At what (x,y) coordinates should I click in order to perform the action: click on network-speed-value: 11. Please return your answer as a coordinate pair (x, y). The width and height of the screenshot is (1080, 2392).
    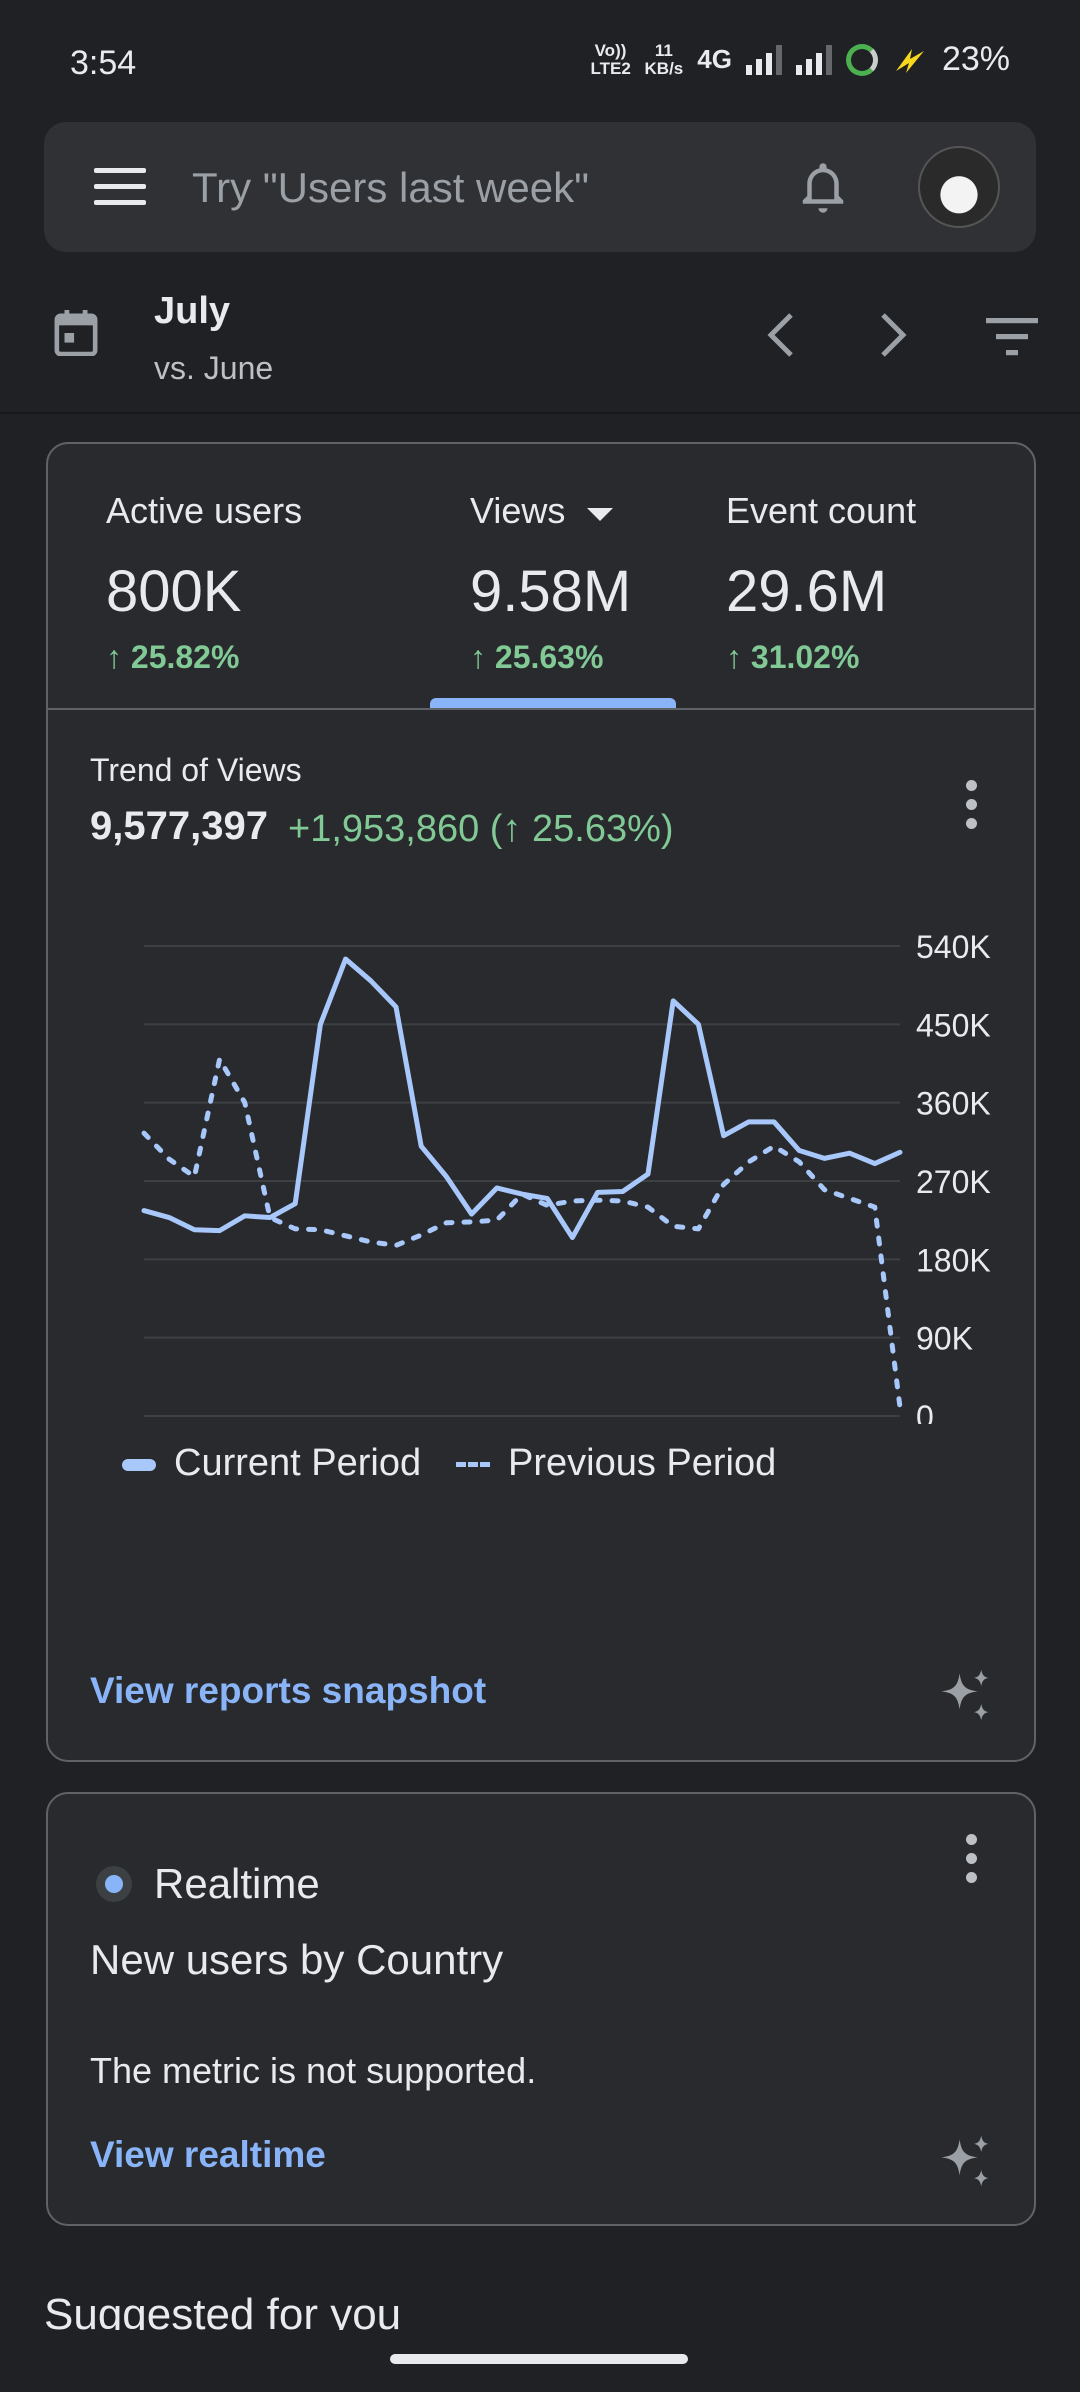
    Looking at the image, I should click on (663, 50).